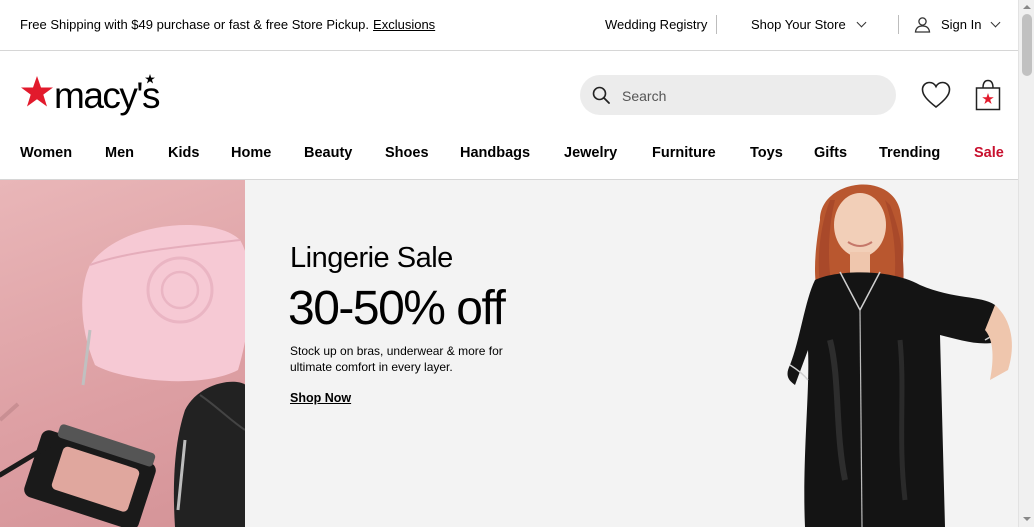 The width and height of the screenshot is (1034, 527). What do you see at coordinates (251, 153) in the screenshot?
I see `nav-item-home: Home` at bounding box center [251, 153].